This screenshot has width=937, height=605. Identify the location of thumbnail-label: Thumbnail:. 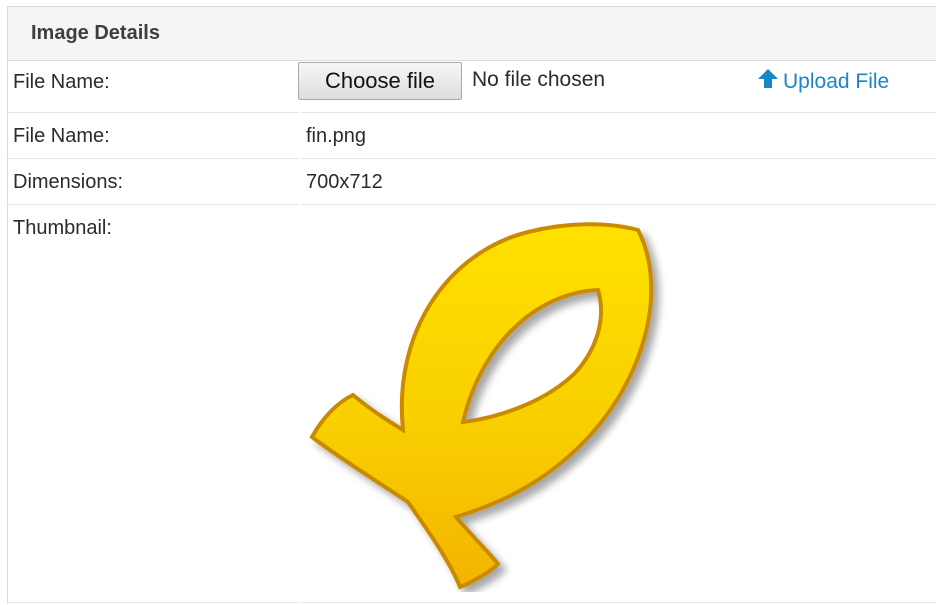
(62, 228).